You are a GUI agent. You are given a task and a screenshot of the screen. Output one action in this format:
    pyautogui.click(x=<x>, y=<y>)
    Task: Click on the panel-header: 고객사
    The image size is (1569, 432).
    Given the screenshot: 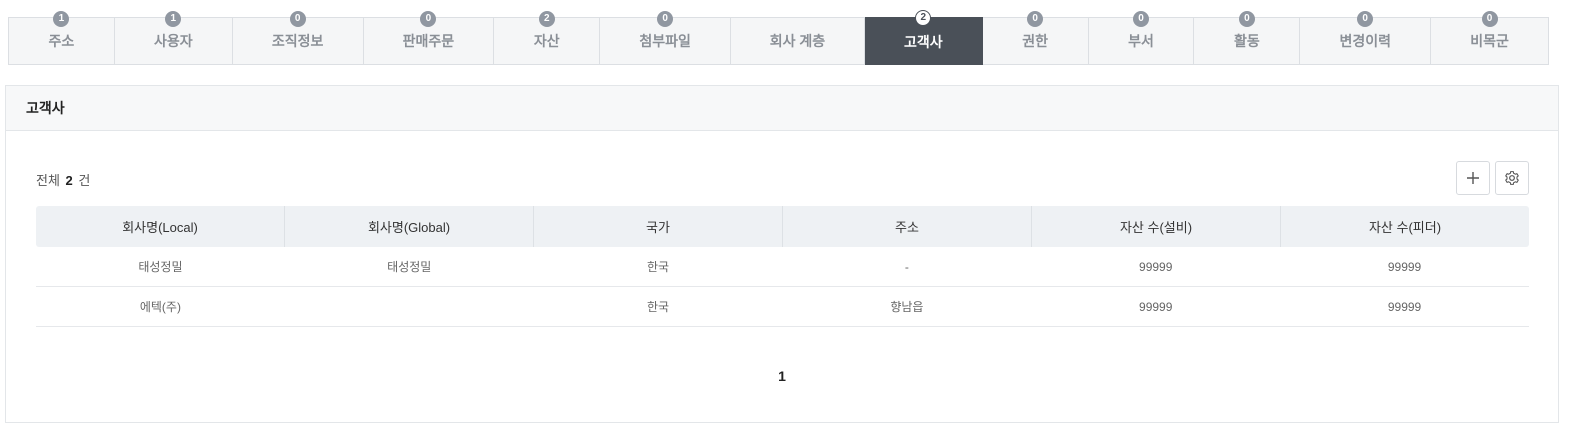 What is the action you would take?
    pyautogui.click(x=782, y=108)
    